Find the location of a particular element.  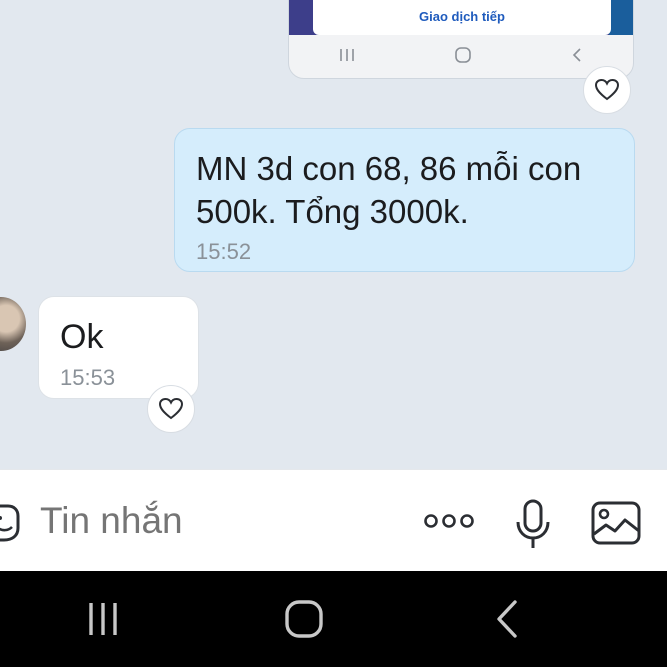

message-time: 15:52 is located at coordinates (224, 251).